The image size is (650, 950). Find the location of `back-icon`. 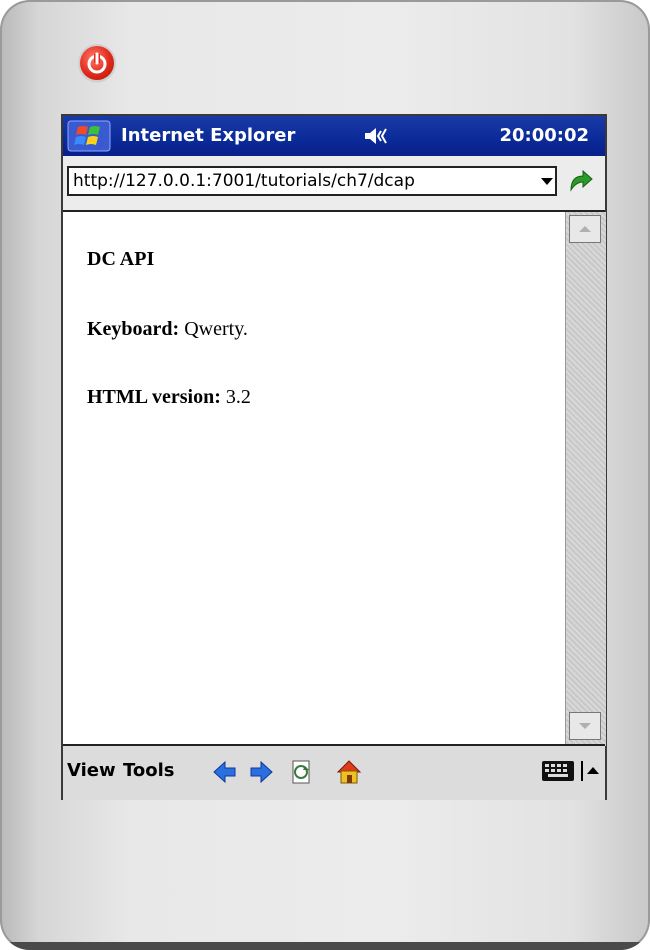

back-icon is located at coordinates (225, 772).